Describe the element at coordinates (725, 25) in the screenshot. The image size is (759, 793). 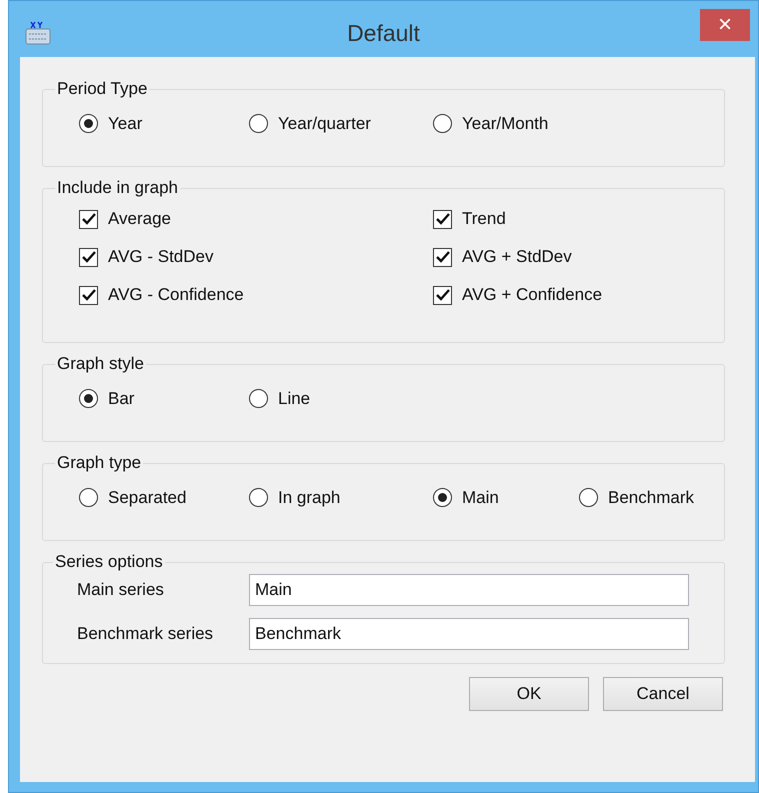
I see `close-button: ×` at that location.